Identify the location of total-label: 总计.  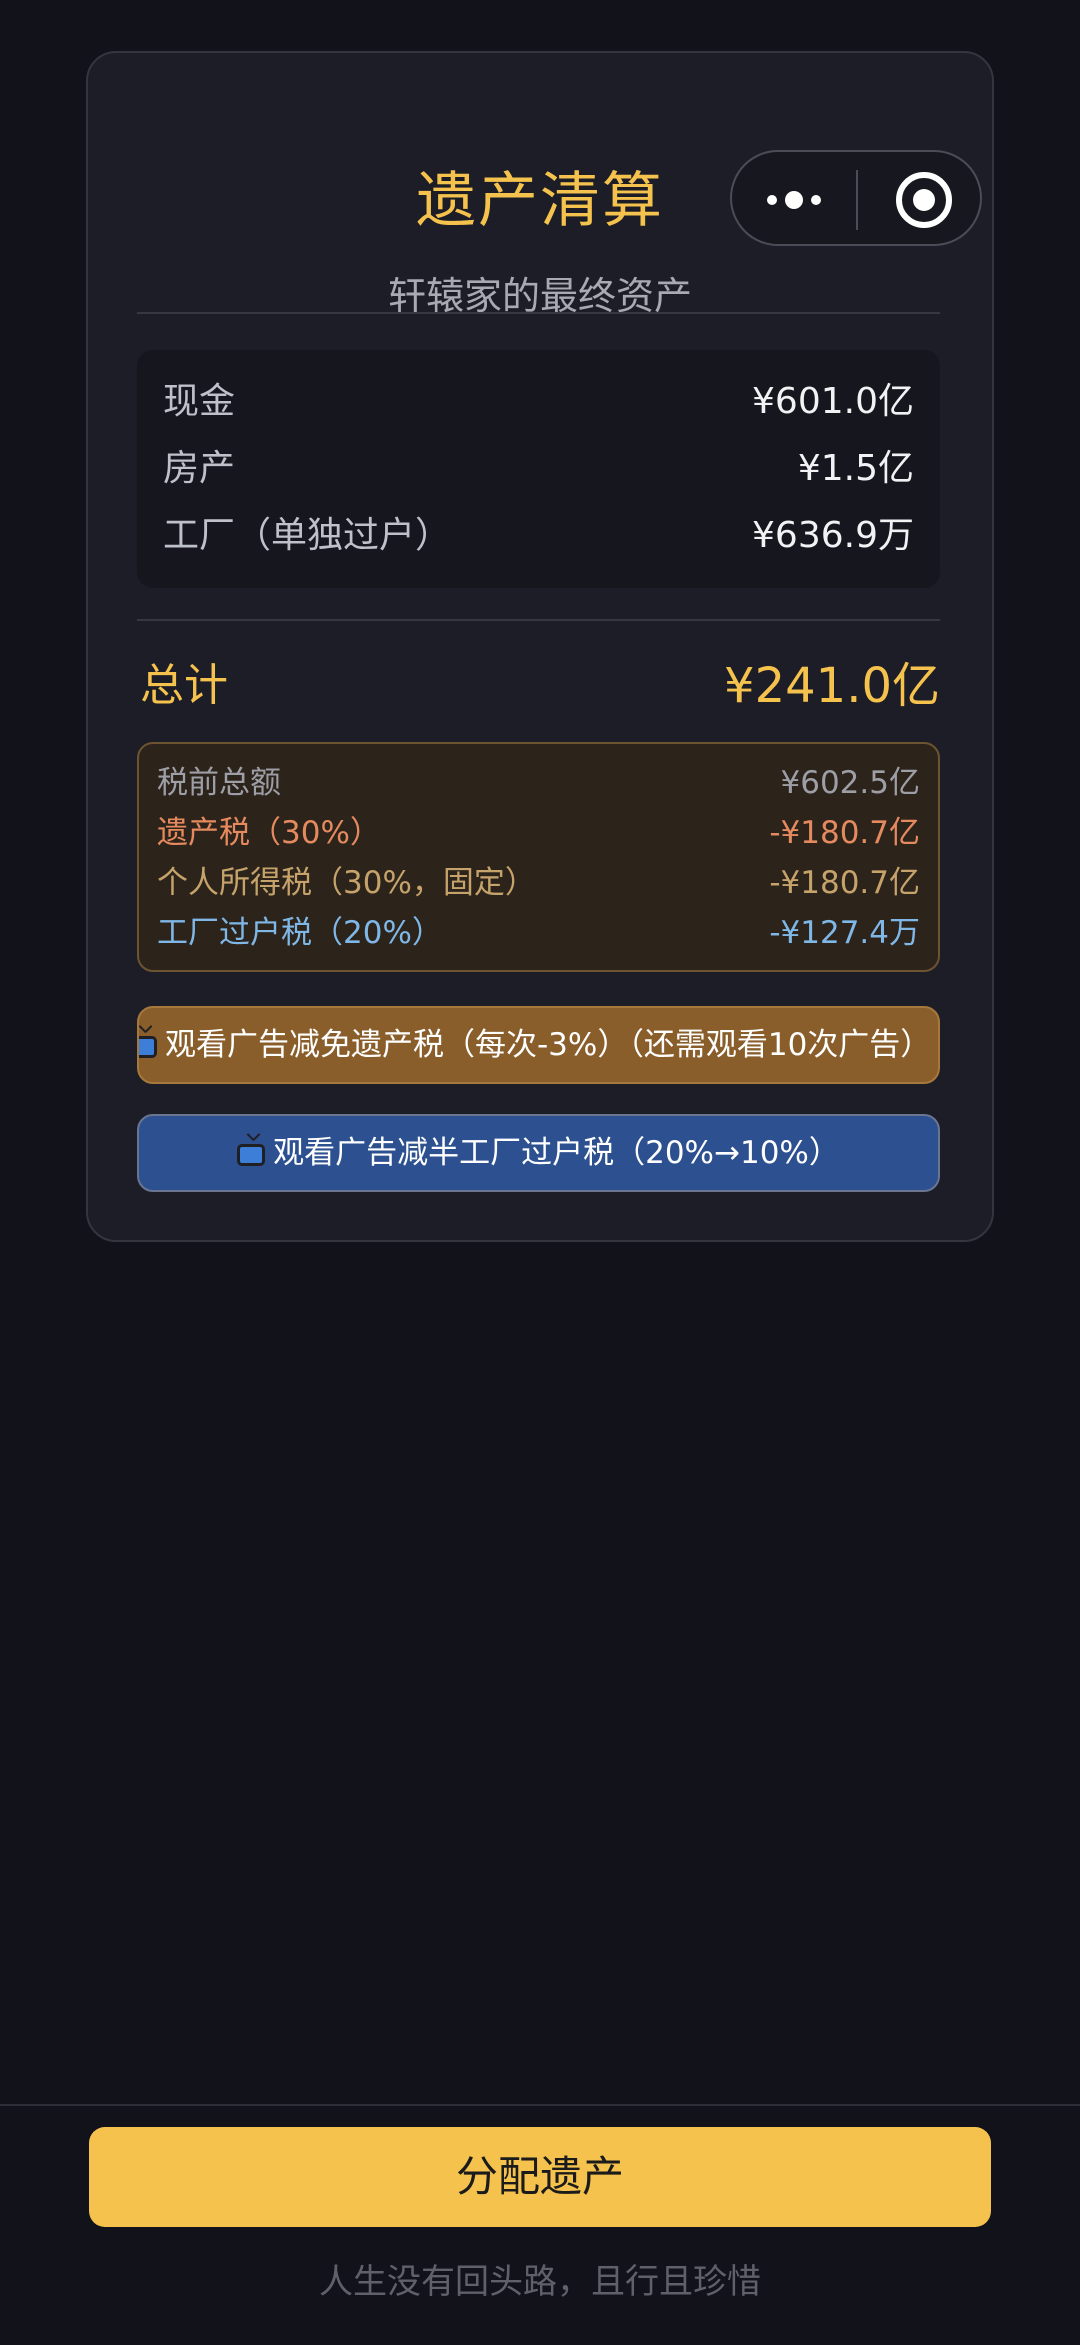
(184, 685).